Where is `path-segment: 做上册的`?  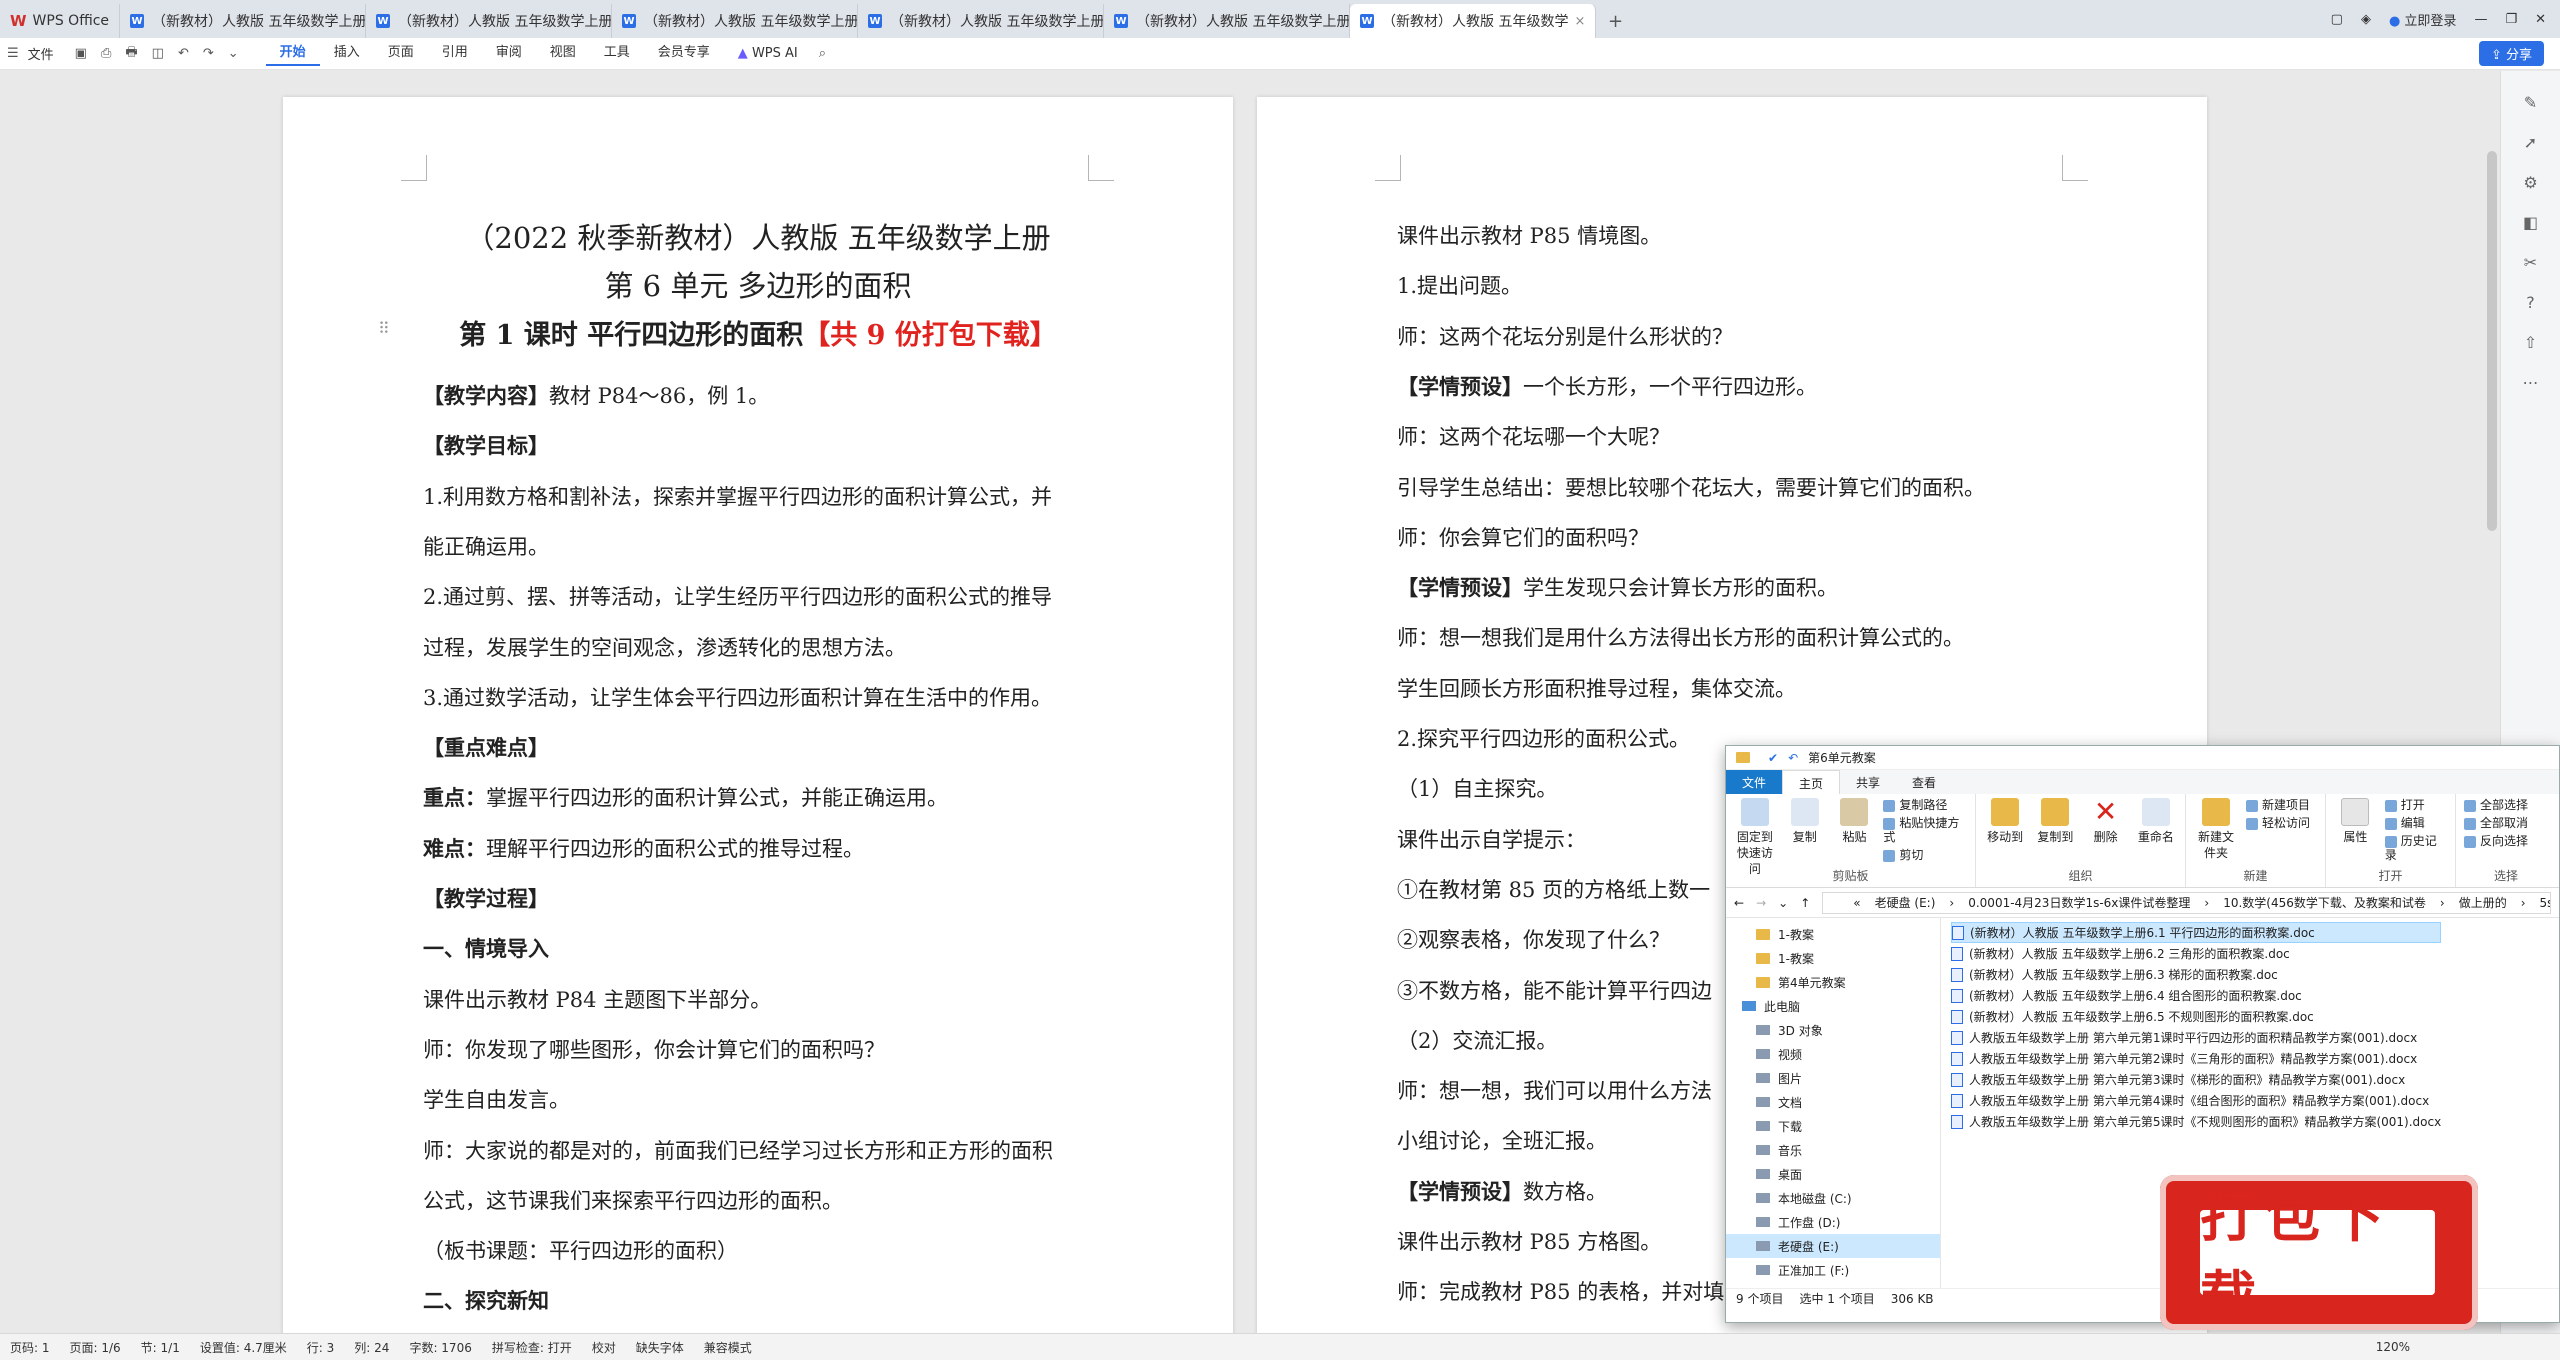
path-segment: 做上册的 is located at coordinates (2483, 902).